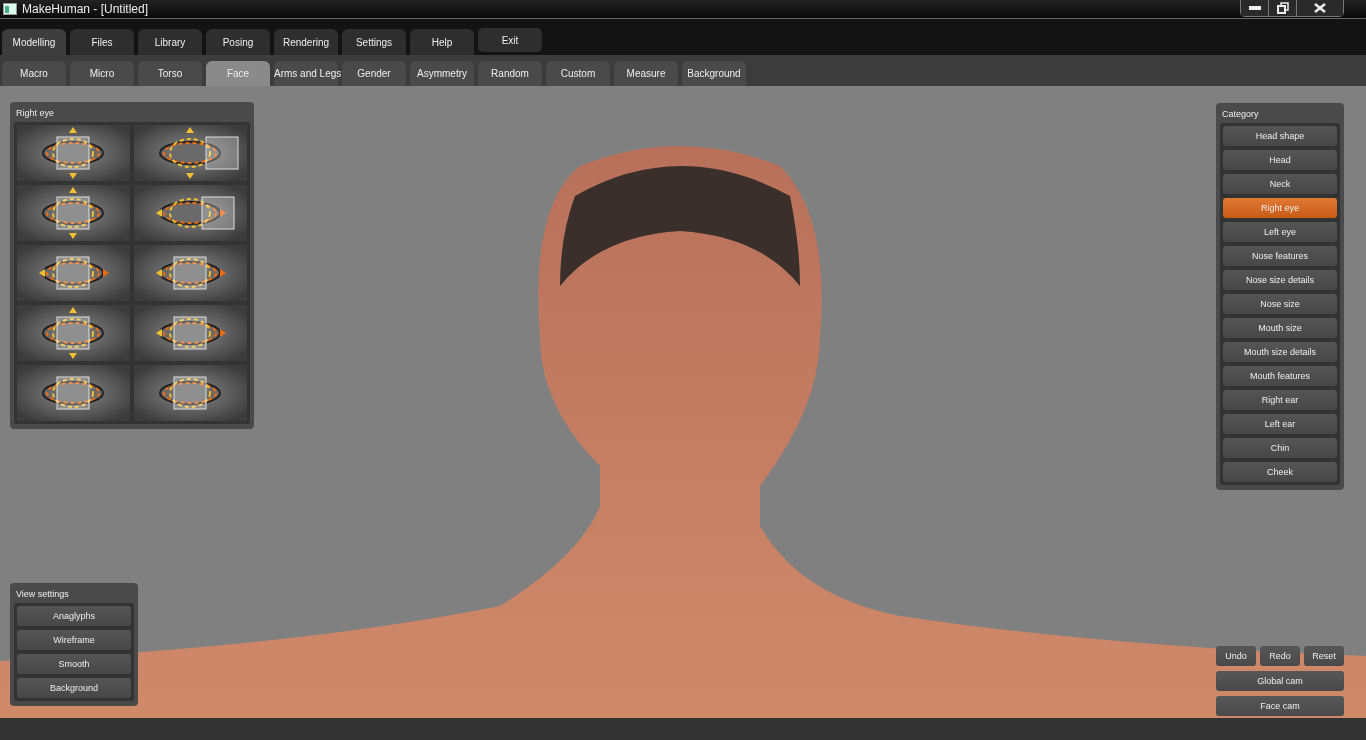 This screenshot has height=740, width=1366. What do you see at coordinates (102, 73) in the screenshot?
I see `sub-tab: Micro` at bounding box center [102, 73].